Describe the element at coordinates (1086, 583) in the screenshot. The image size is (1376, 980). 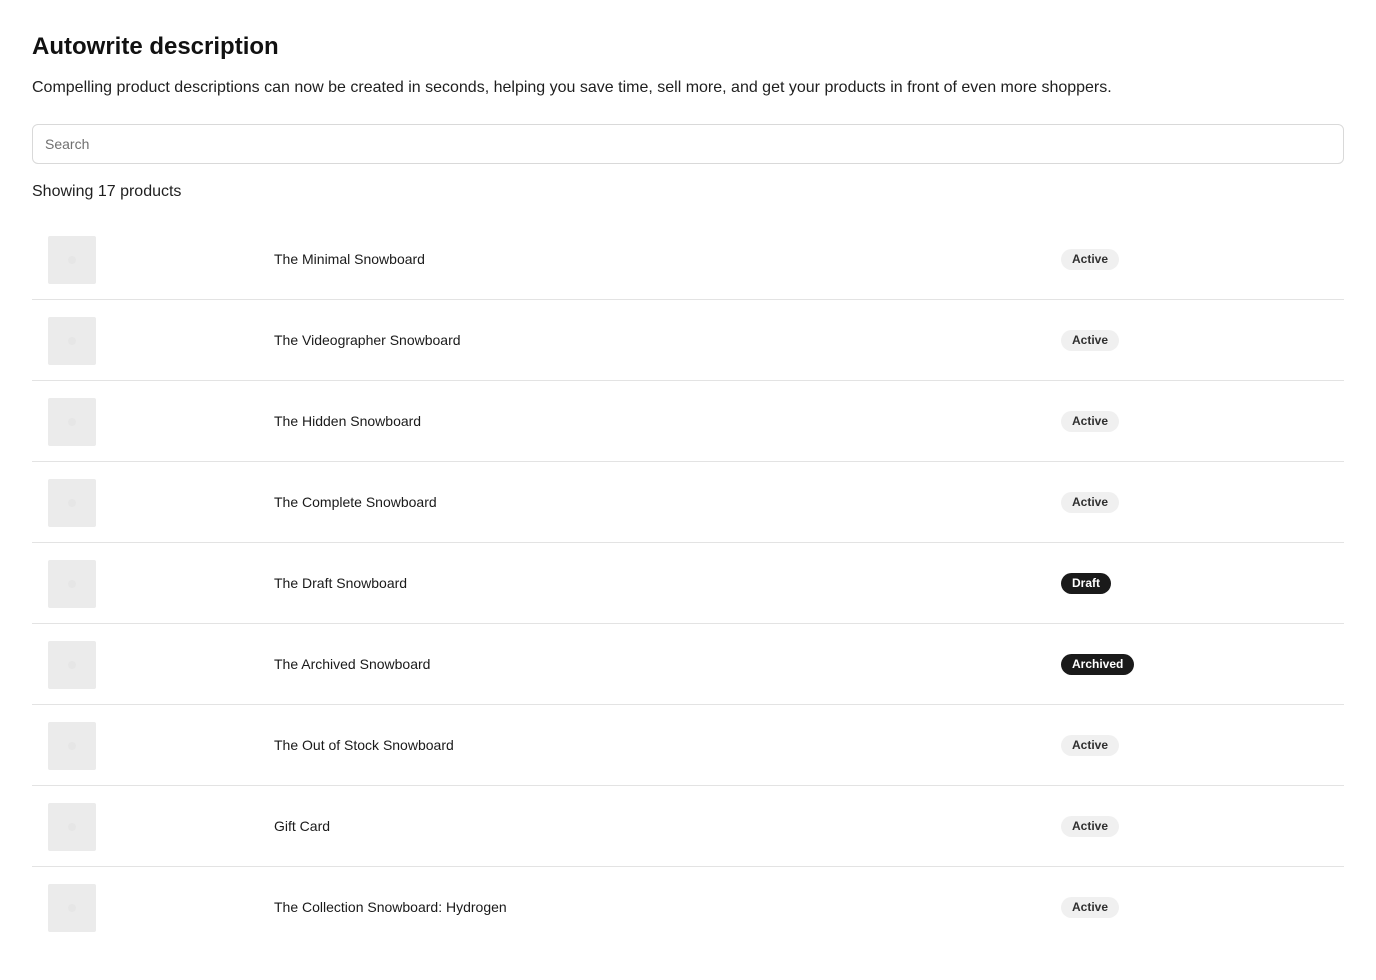
I see `status-badge: Draft` at that location.